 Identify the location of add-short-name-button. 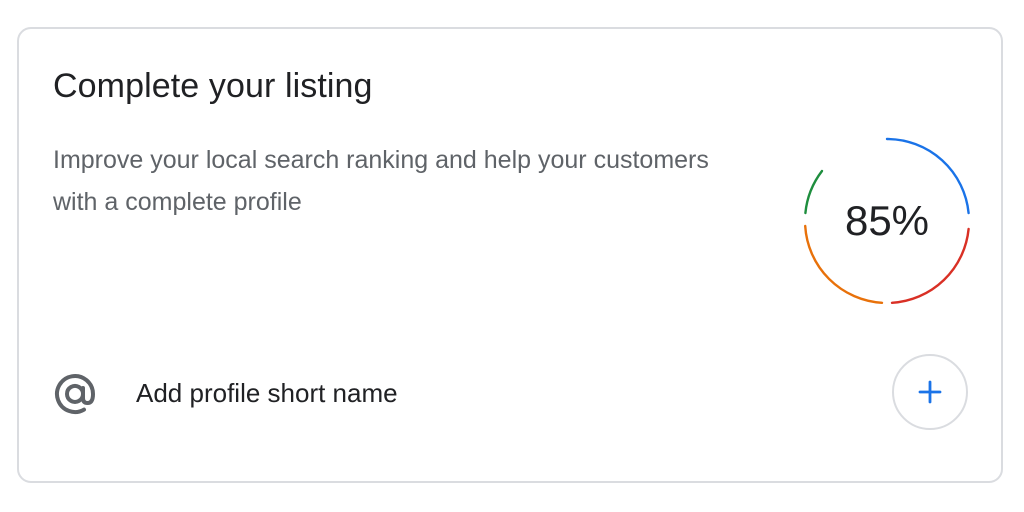
(930, 392).